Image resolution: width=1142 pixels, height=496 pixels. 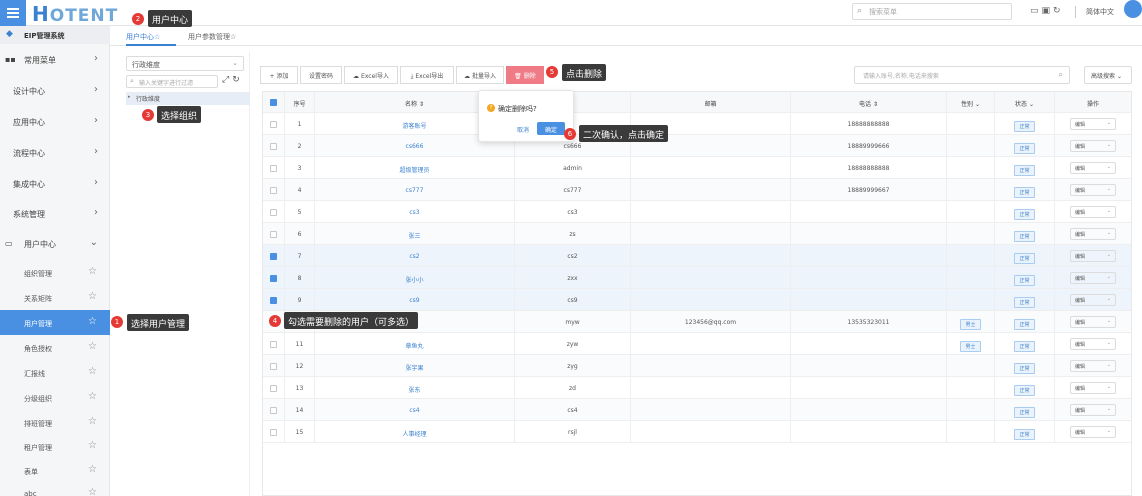 I want to click on user-search-input: 请输入账号,名称,电话来搜索 ⌕, so click(x=962, y=75).